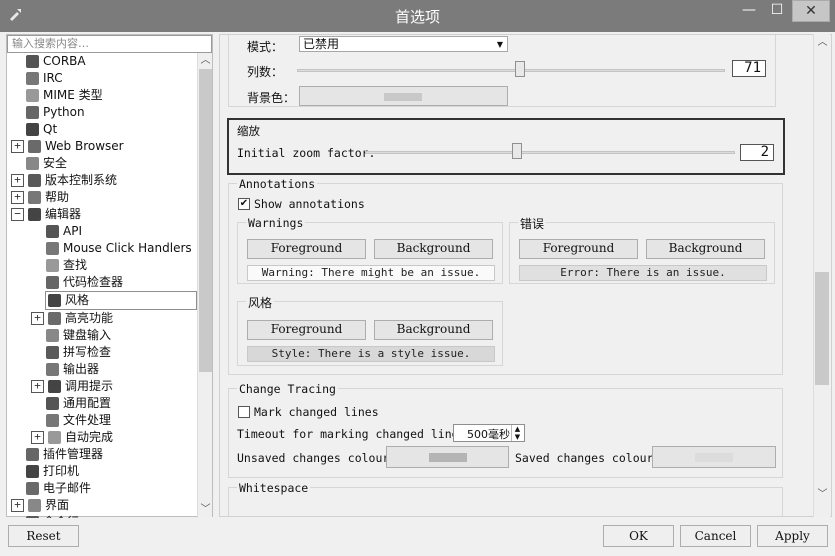 The width and height of the screenshot is (835, 556). Describe the element at coordinates (103, 369) in the screenshot. I see `sidebar-item: 输出器` at that location.